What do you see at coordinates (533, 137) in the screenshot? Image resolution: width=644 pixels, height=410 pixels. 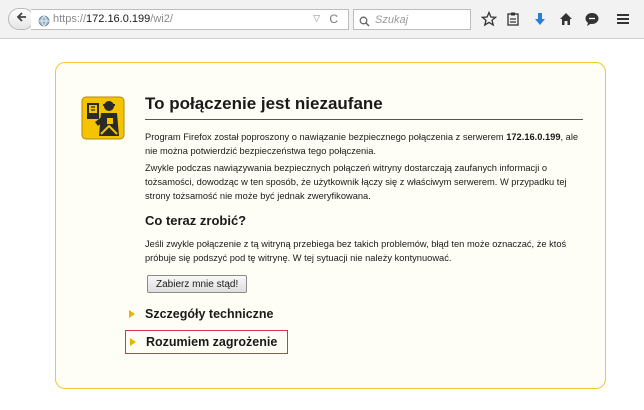 I see `server-host: 172.16.0.199` at bounding box center [533, 137].